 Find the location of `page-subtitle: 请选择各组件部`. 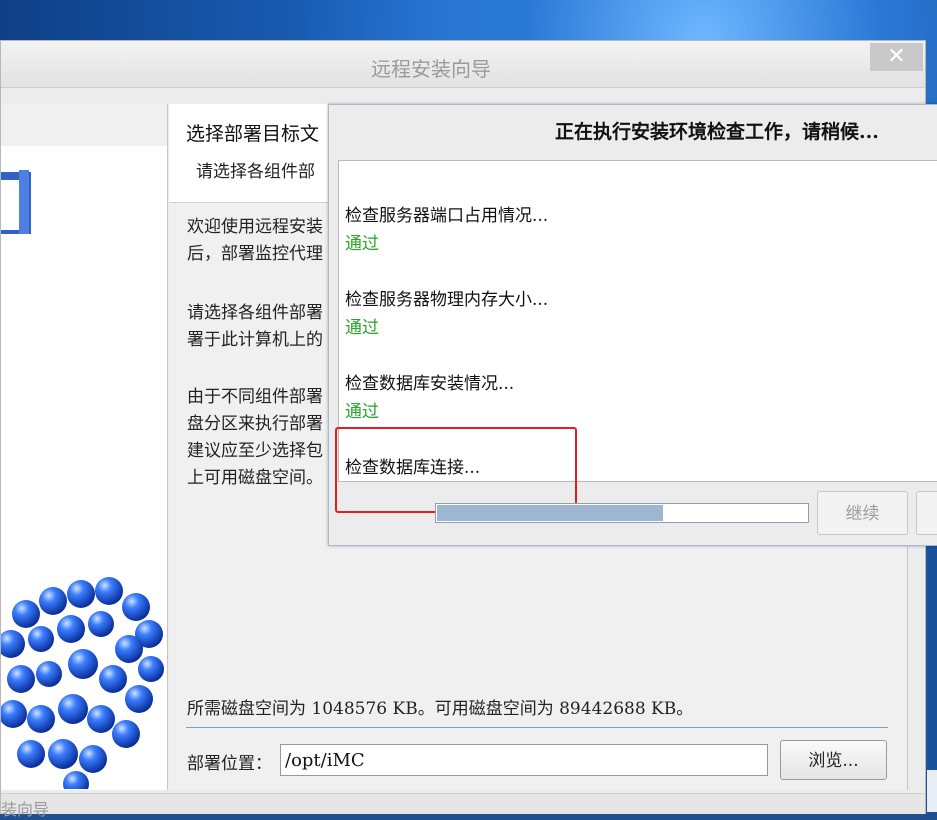

page-subtitle: 请选择各组件部 is located at coordinates (255, 172).